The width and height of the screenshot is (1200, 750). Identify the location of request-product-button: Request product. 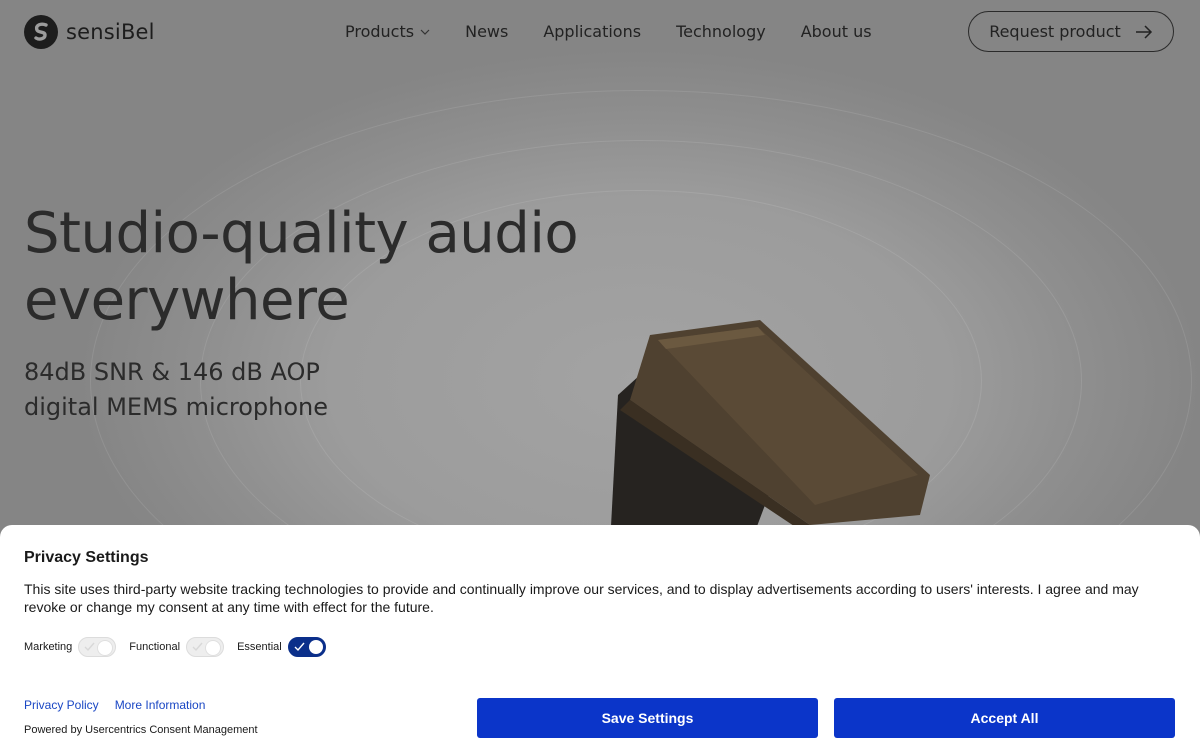
(1071, 31).